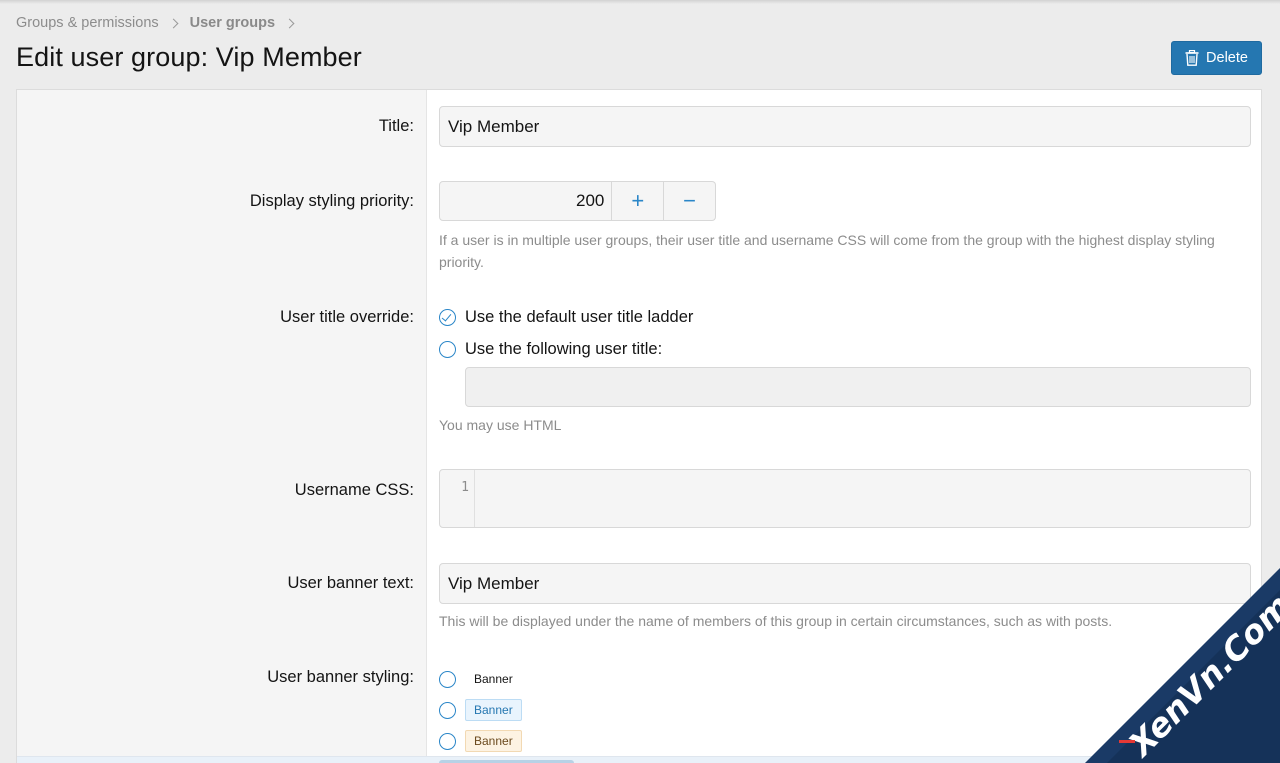 This screenshot has height=763, width=1280. I want to click on custom-user-title-input, so click(858, 387).